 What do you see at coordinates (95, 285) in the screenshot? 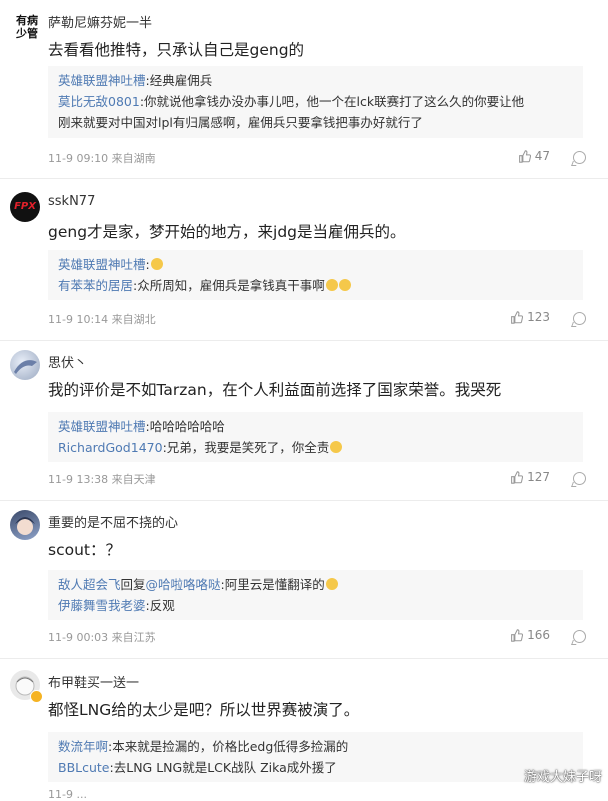
I see `reply-username: 有苯苯的居居` at bounding box center [95, 285].